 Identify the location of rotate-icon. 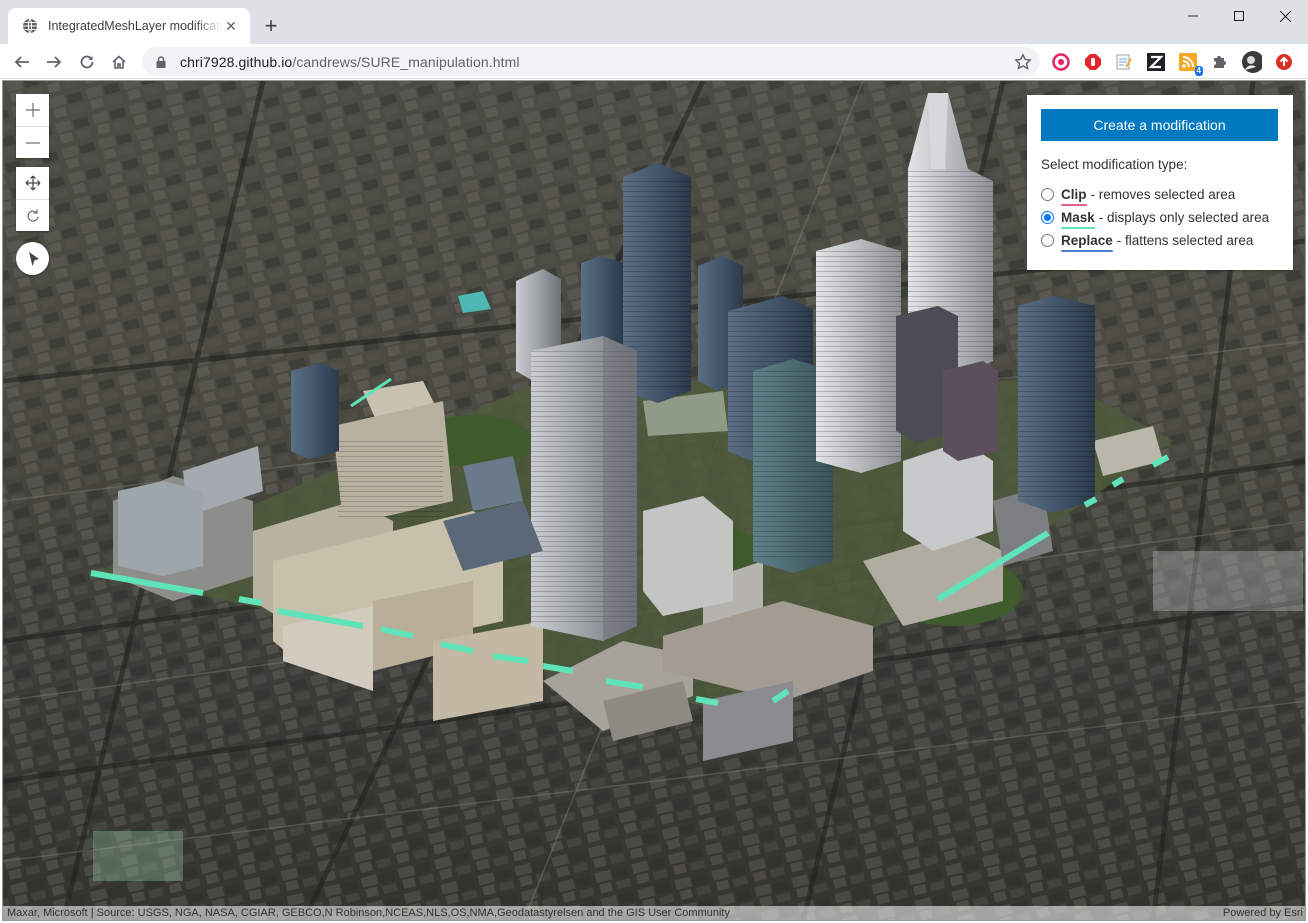
(33, 215).